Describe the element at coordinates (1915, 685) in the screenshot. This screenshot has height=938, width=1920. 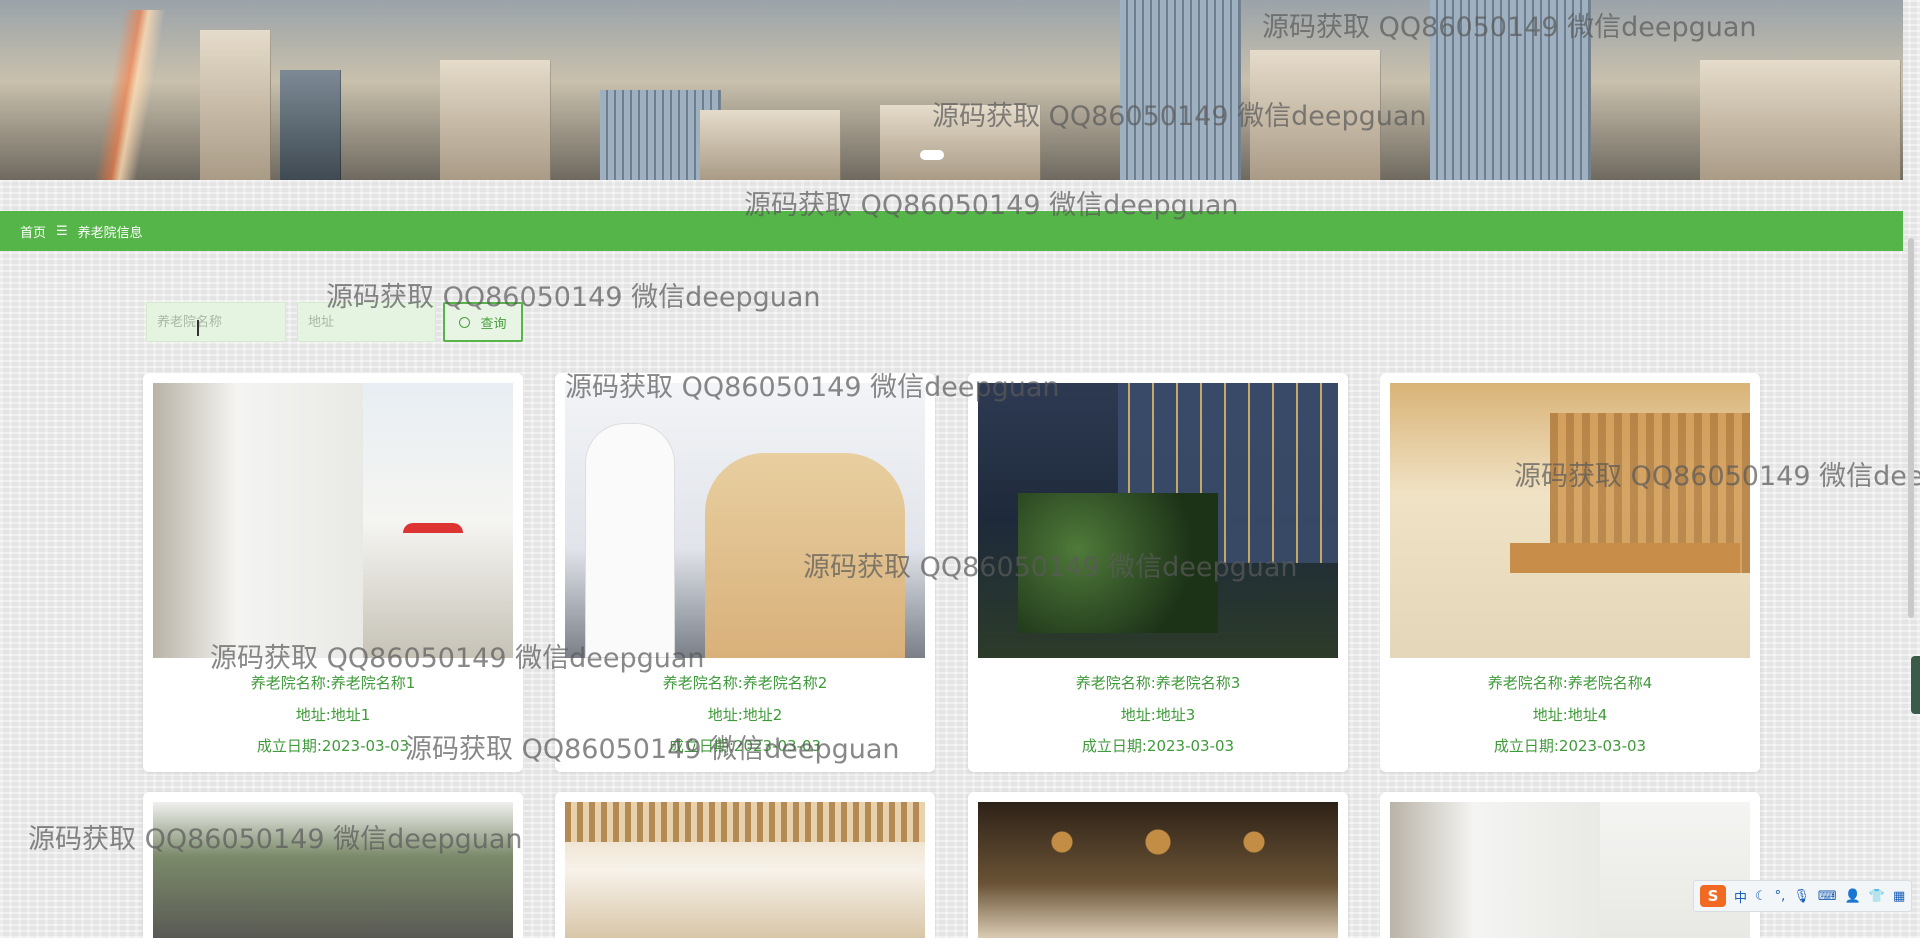
I see `side-drawer-tab` at that location.